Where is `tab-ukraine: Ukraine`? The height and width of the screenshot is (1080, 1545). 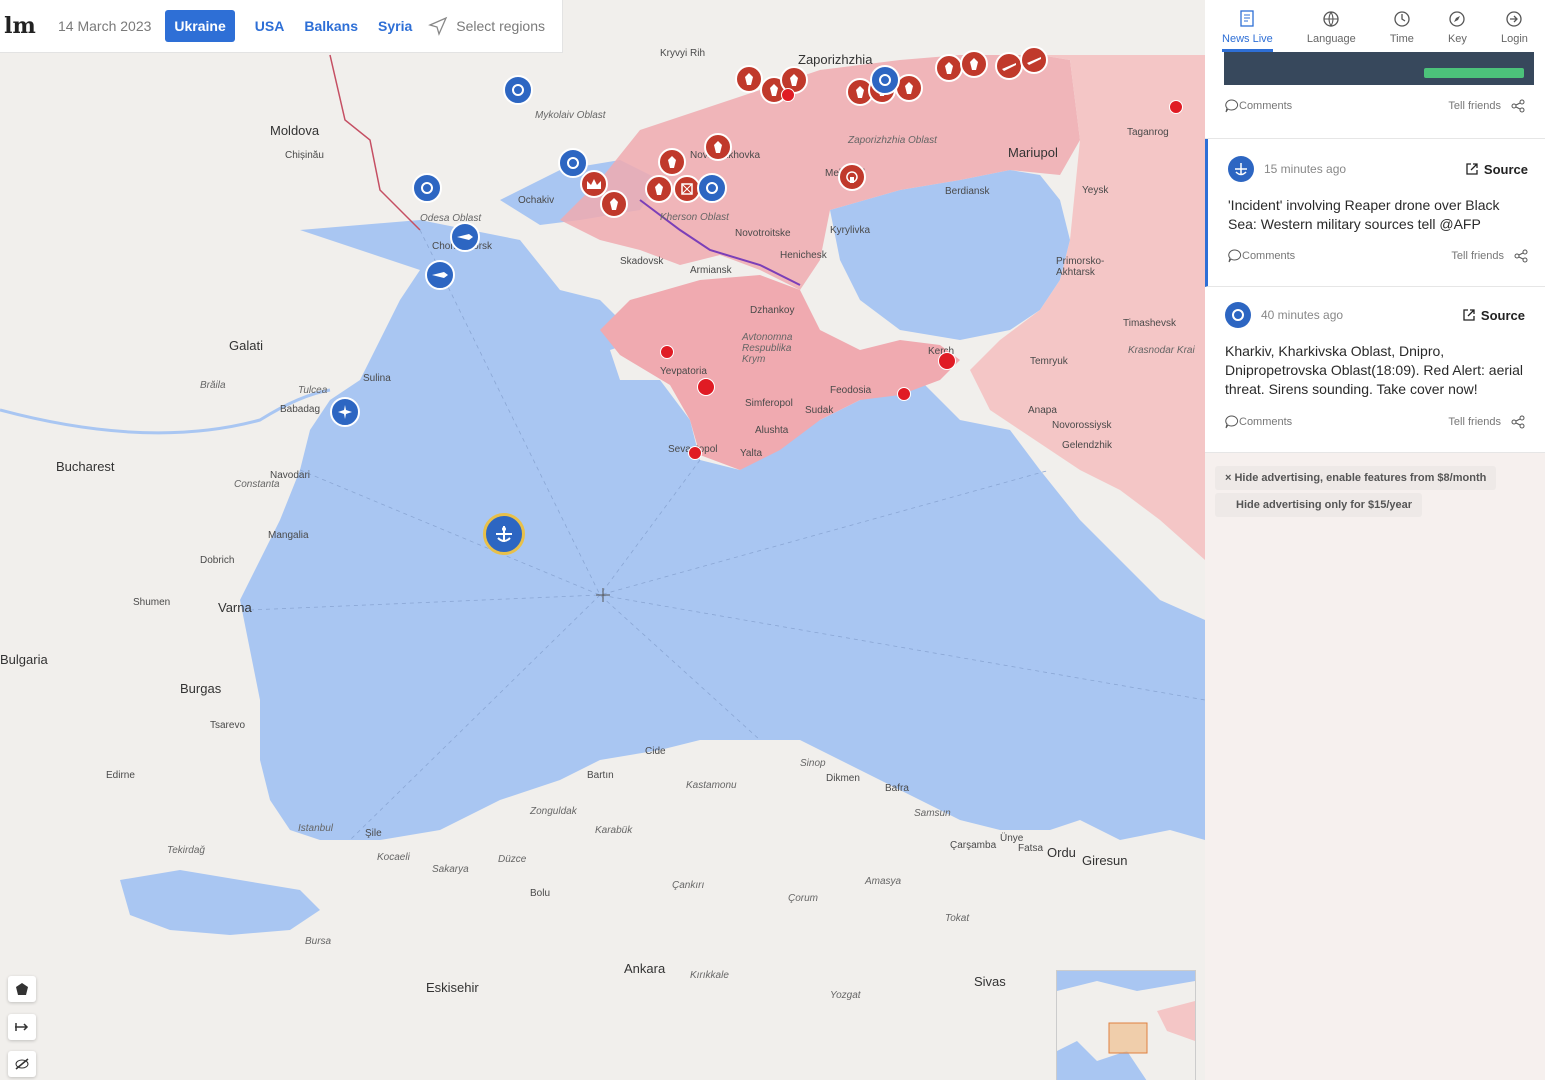 tab-ukraine: Ukraine is located at coordinates (200, 26).